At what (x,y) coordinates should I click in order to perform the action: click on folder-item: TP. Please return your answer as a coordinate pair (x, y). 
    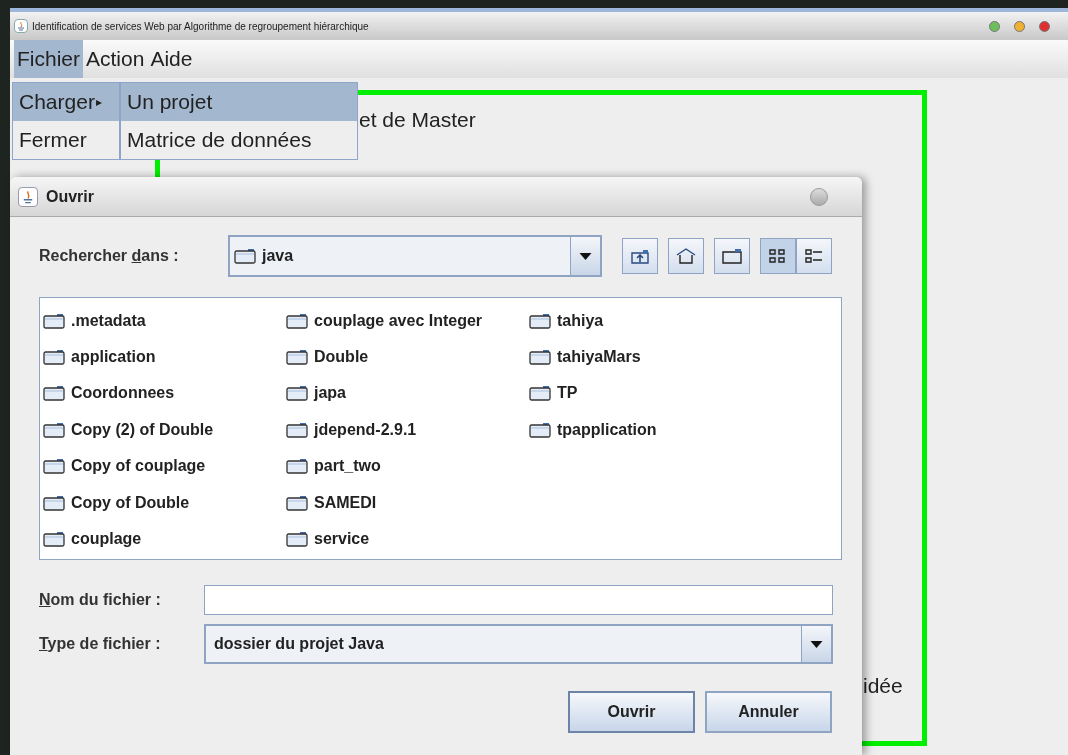
    Looking at the image, I should click on (650, 393).